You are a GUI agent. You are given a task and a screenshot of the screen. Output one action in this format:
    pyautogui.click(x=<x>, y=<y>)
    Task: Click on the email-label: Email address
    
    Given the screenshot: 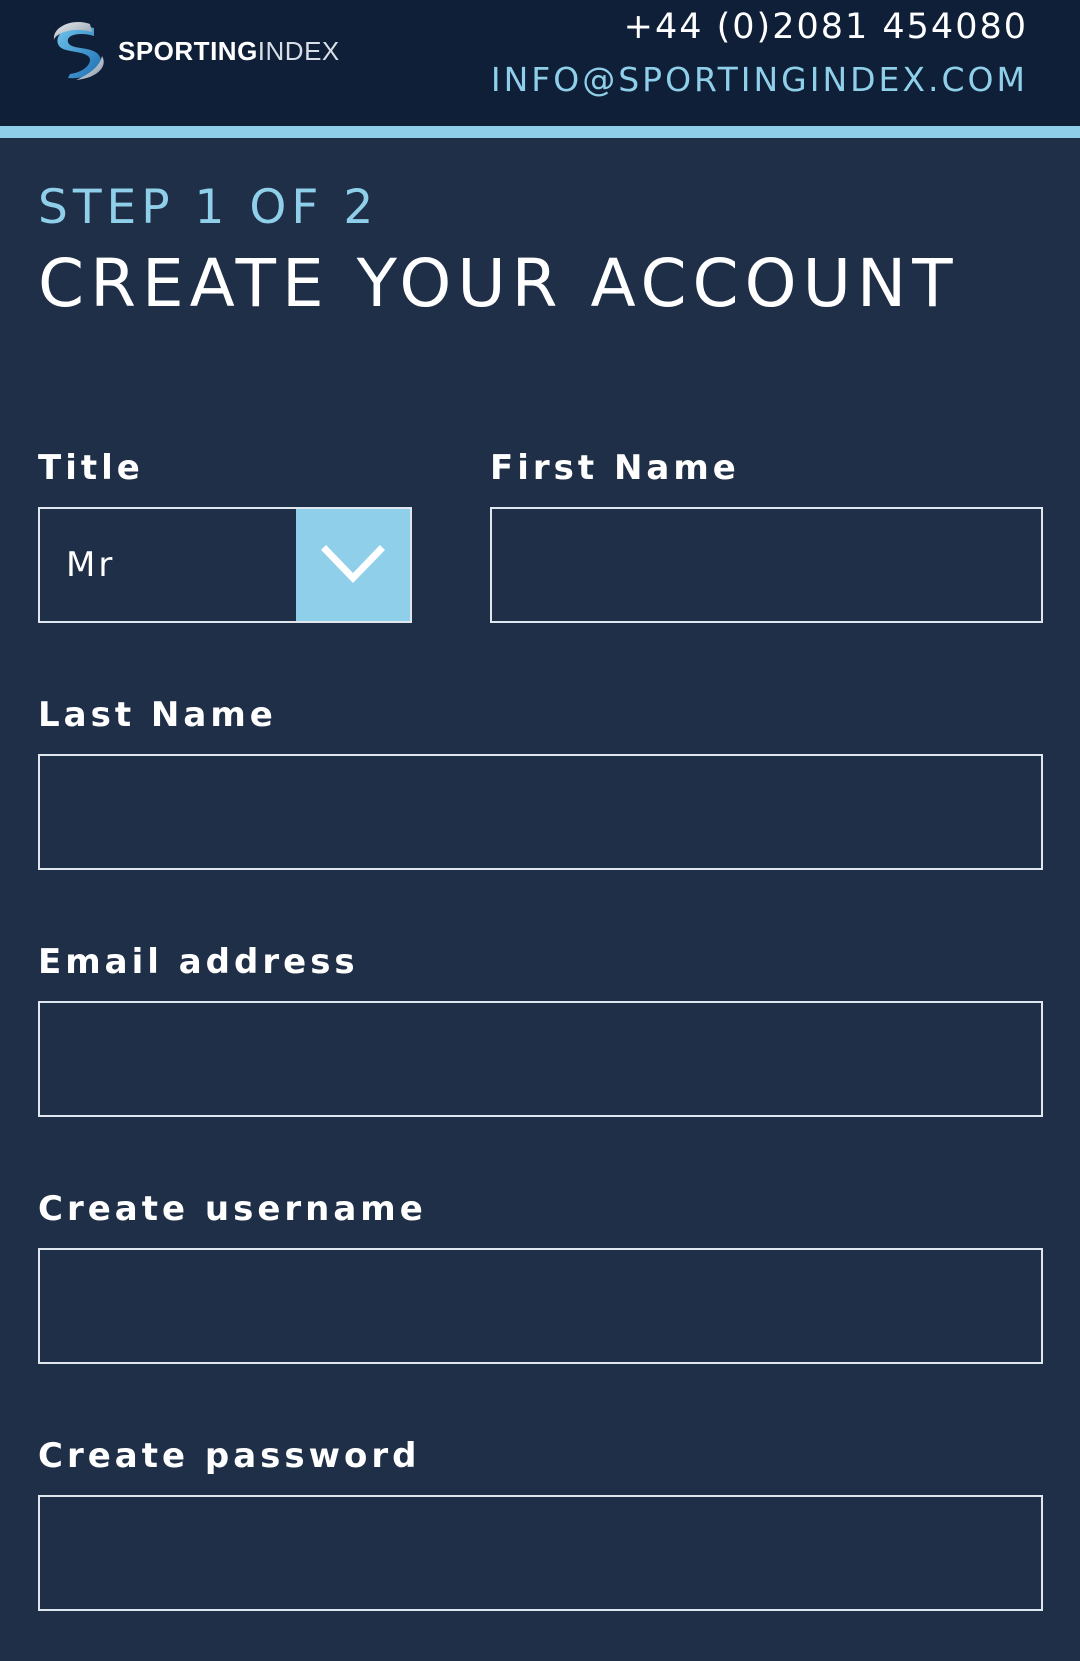 What is the action you would take?
    pyautogui.click(x=198, y=962)
    